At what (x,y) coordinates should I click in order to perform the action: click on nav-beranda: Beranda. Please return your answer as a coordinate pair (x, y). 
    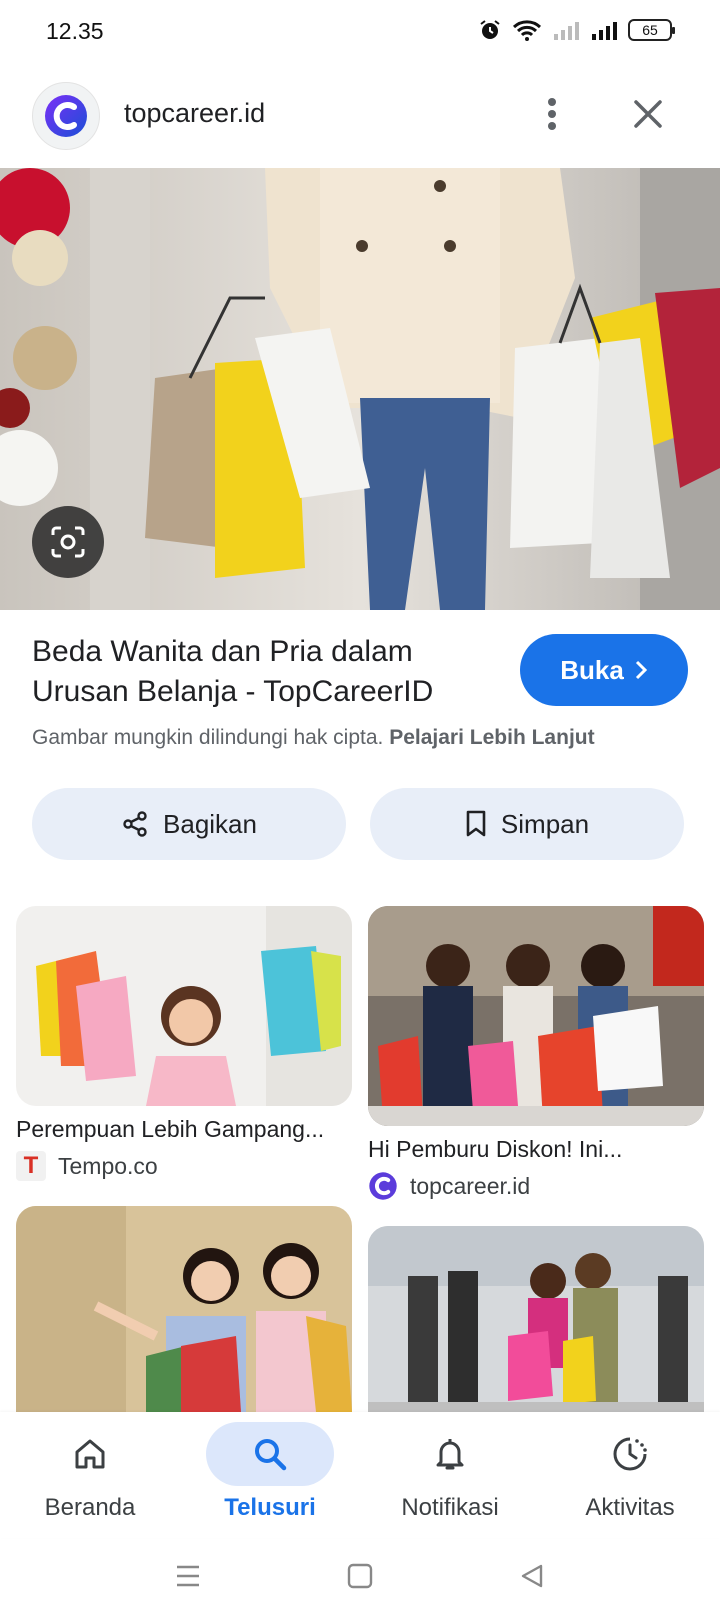
    Looking at the image, I should click on (90, 1475).